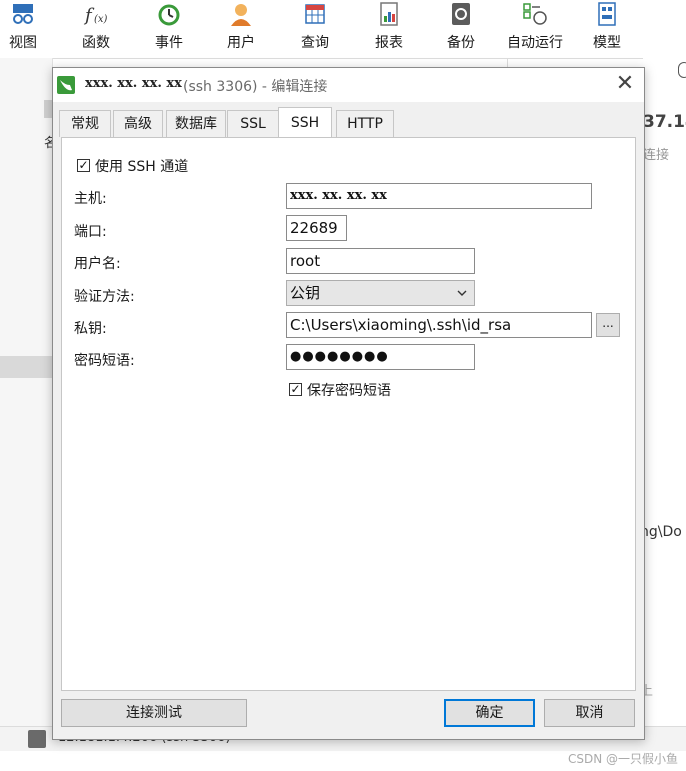  What do you see at coordinates (462, 293) in the screenshot?
I see `chevron-down-icon` at bounding box center [462, 293].